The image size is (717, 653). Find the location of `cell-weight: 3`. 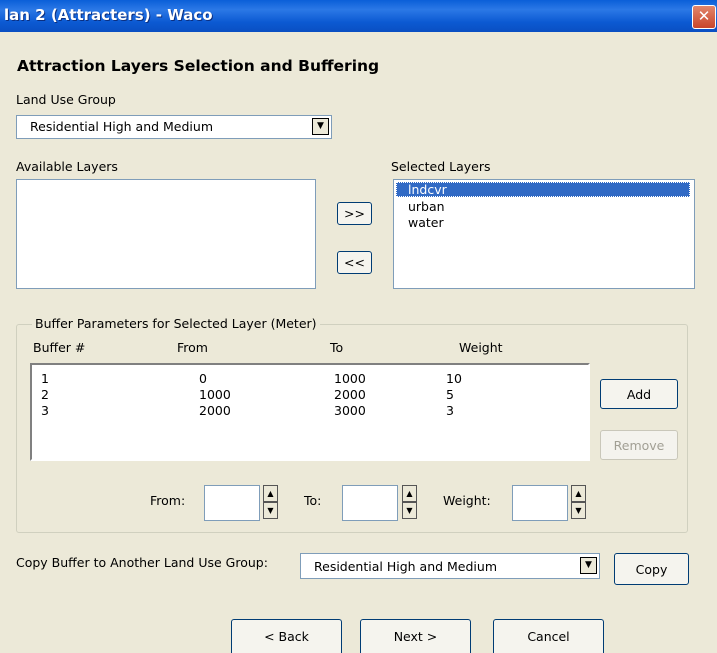

cell-weight: 3 is located at coordinates (450, 410).